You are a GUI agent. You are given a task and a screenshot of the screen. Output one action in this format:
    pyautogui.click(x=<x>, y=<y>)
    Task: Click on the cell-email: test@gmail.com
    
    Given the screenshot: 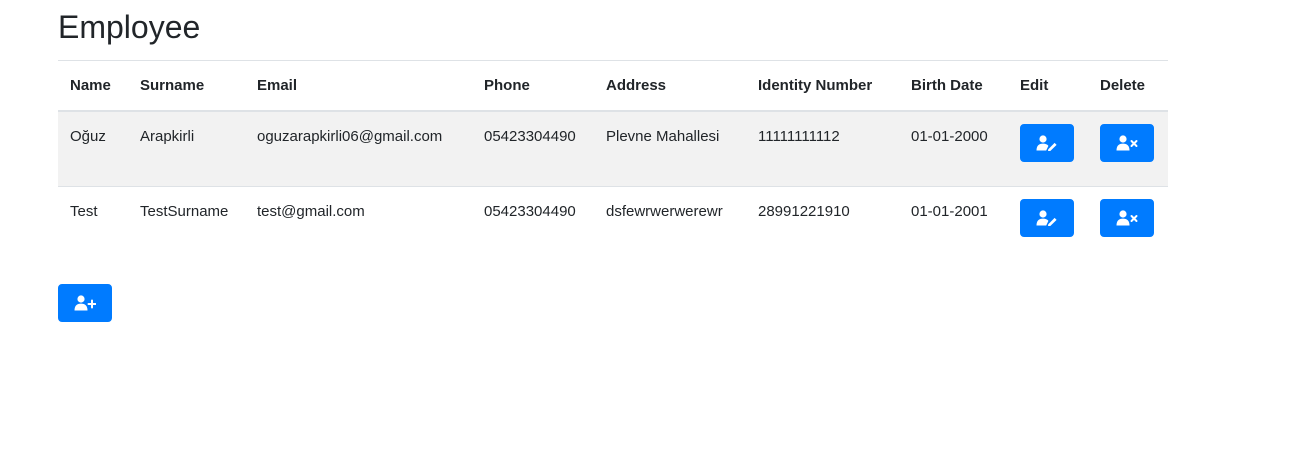 What is the action you would take?
    pyautogui.click(x=358, y=223)
    